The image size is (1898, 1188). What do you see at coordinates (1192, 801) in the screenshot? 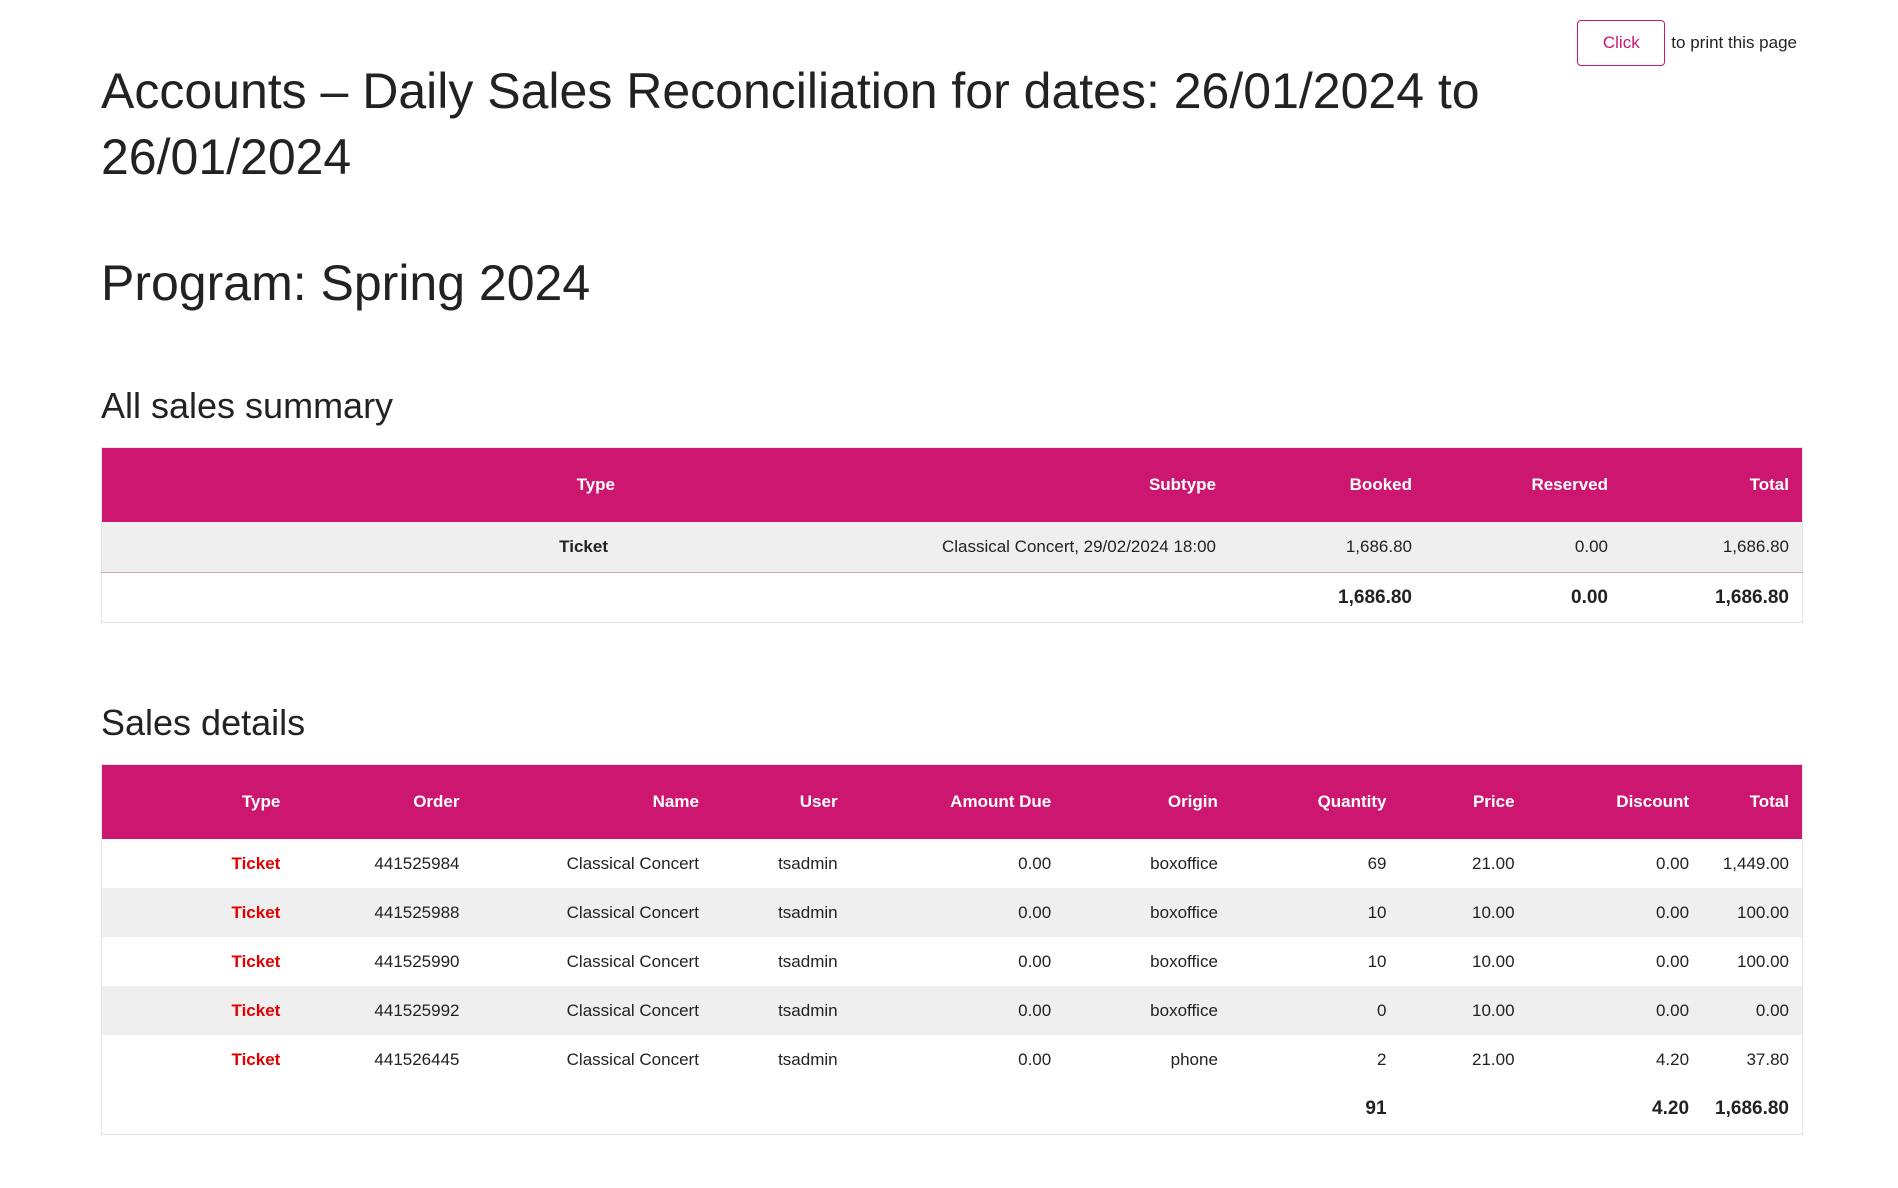
I see `details-col-origin: Origin` at bounding box center [1192, 801].